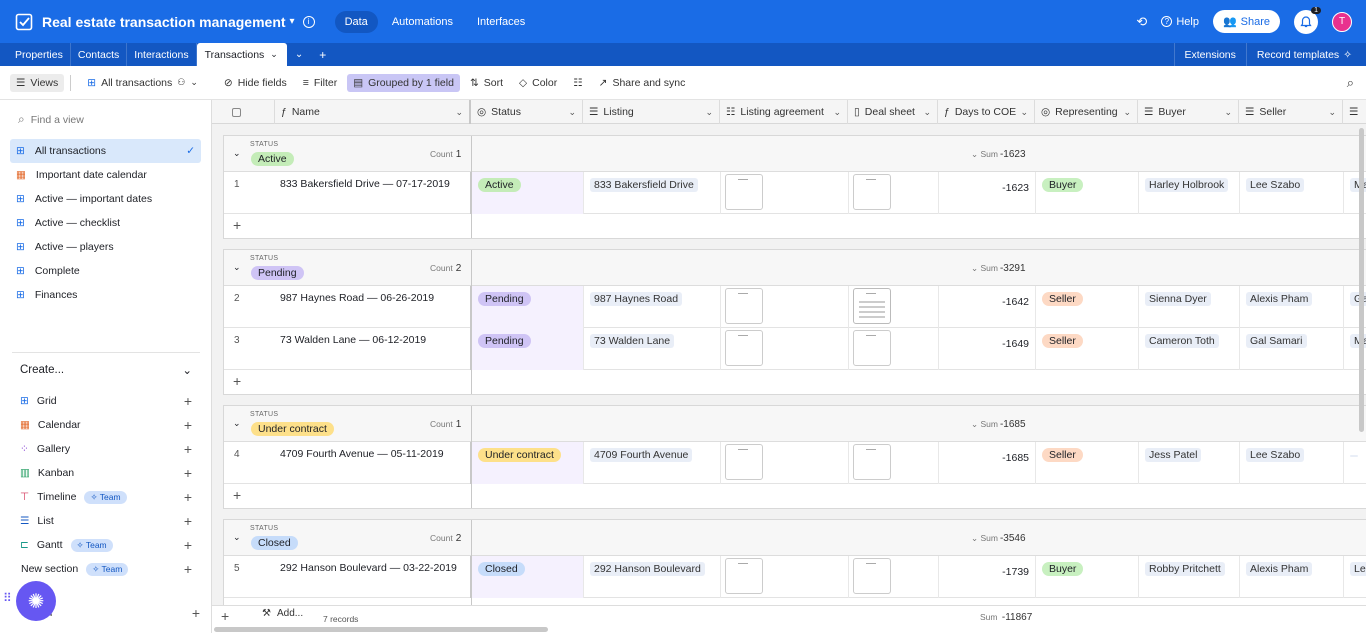  What do you see at coordinates (636, 299) in the screenshot?
I see `listing-link: 987 Haynes Road` at bounding box center [636, 299].